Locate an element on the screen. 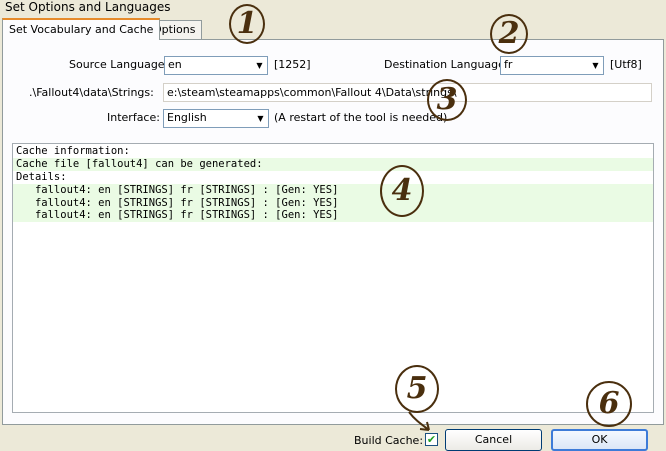 This screenshot has width=666, height=451. source-codepage: [1252] is located at coordinates (292, 64).